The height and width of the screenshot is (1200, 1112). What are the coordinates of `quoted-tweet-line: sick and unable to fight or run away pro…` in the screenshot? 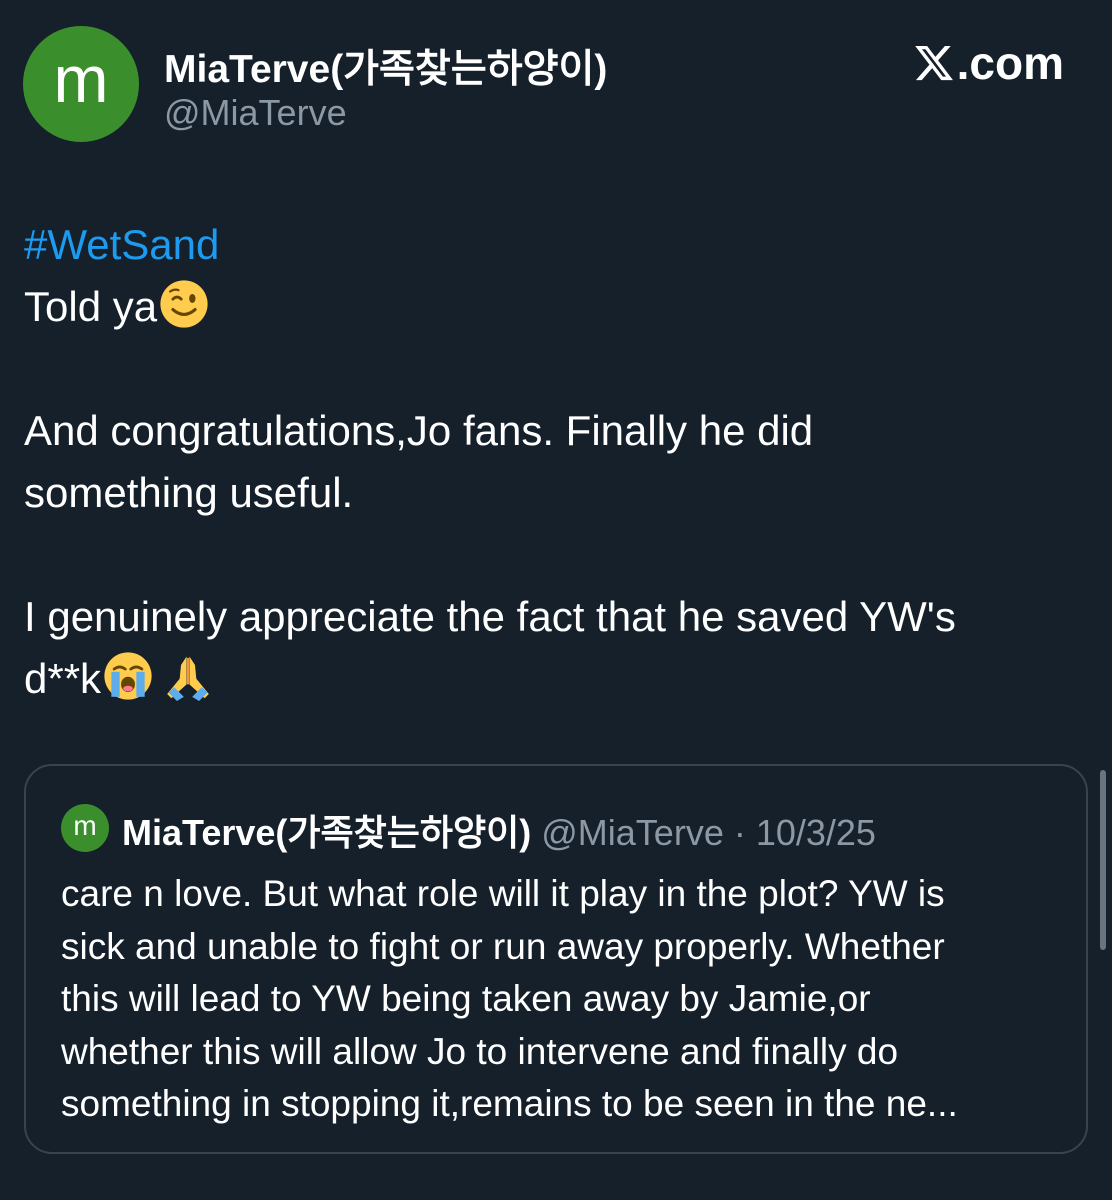 It's located at (503, 946).